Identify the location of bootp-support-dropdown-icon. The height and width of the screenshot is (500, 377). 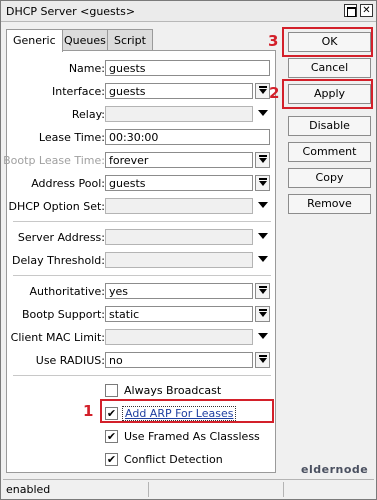
(262, 314).